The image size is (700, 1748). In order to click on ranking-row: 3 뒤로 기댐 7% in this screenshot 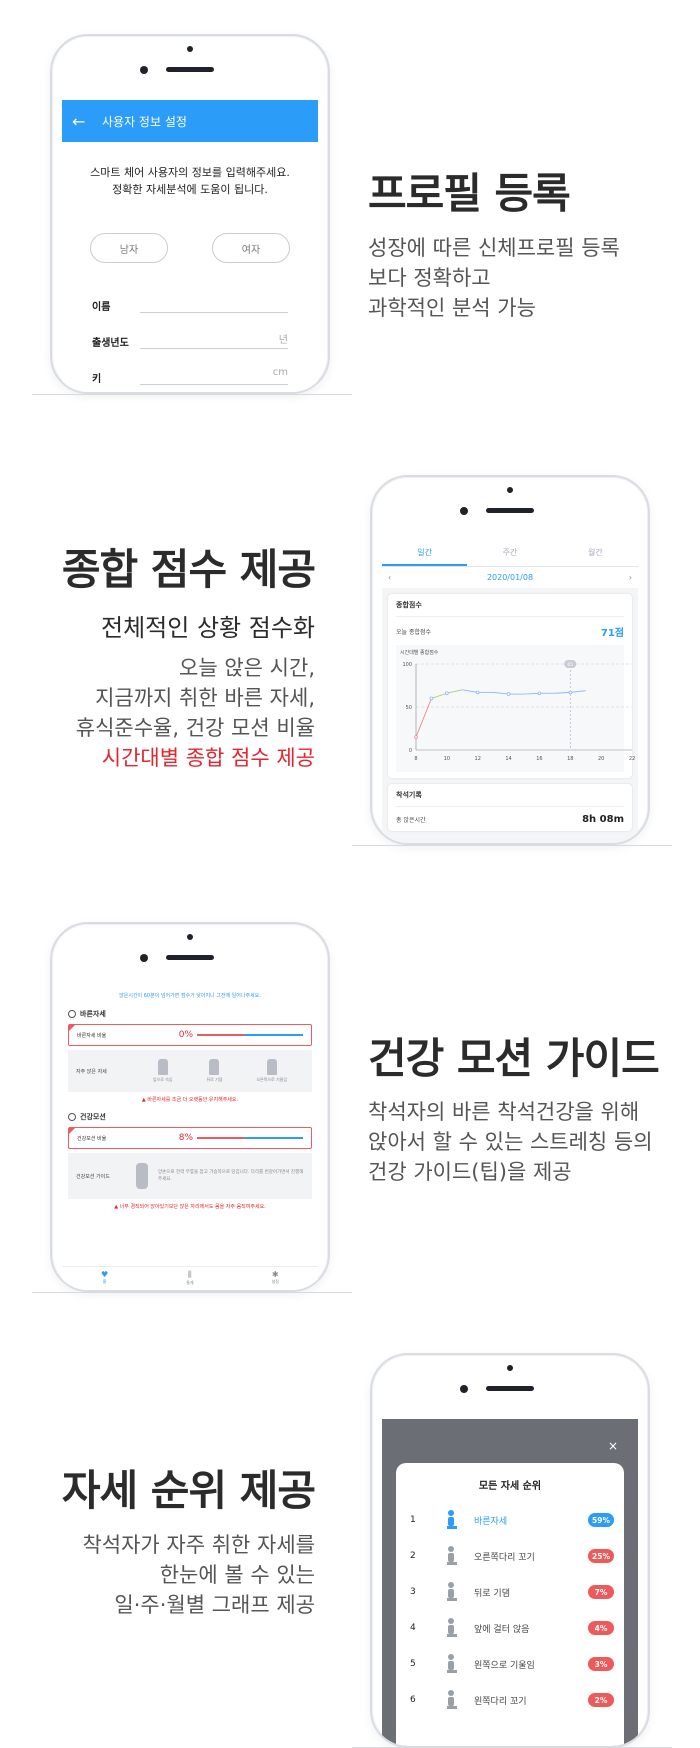, I will do `click(510, 1592)`.